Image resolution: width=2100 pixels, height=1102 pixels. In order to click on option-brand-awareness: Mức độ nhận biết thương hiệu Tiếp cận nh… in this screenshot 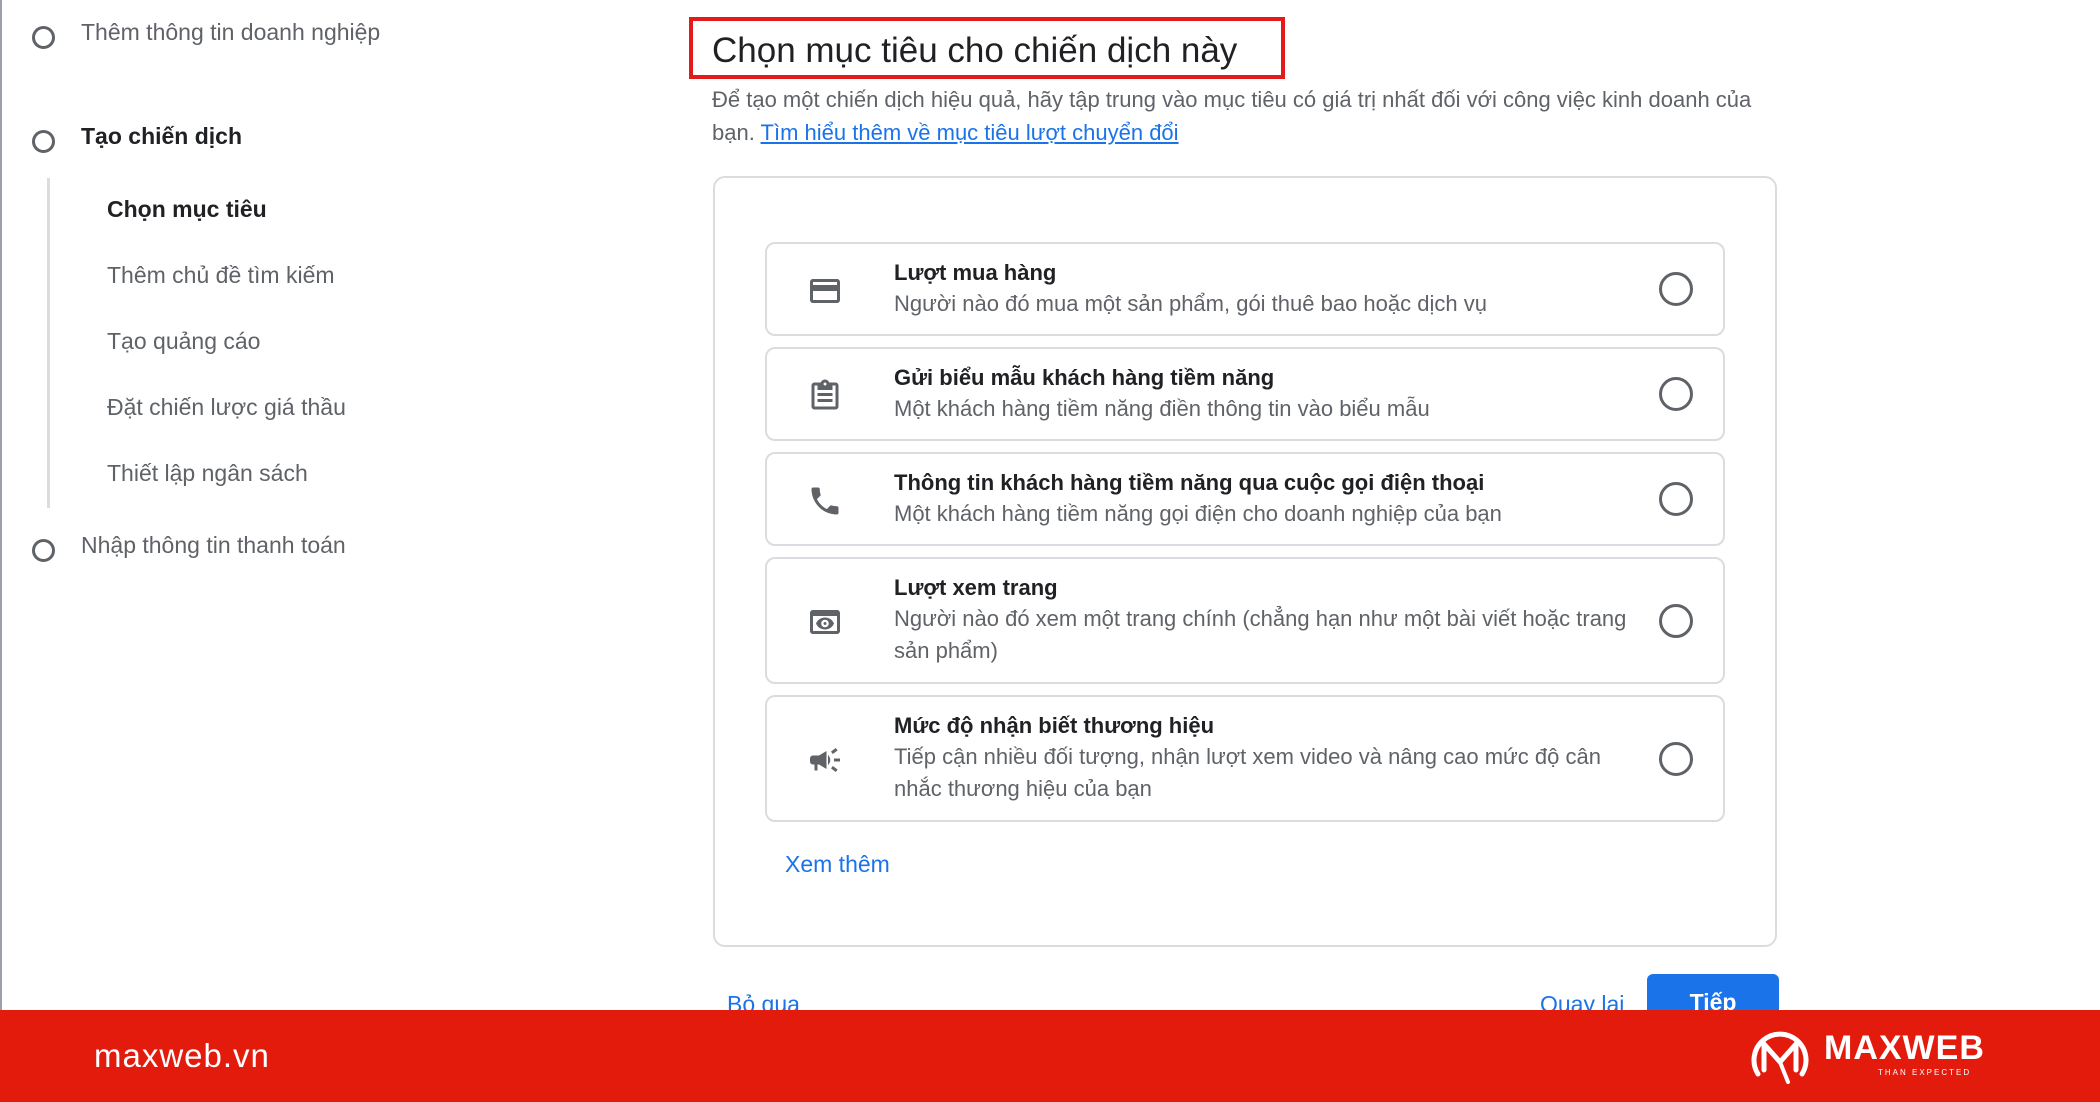, I will do `click(1245, 758)`.